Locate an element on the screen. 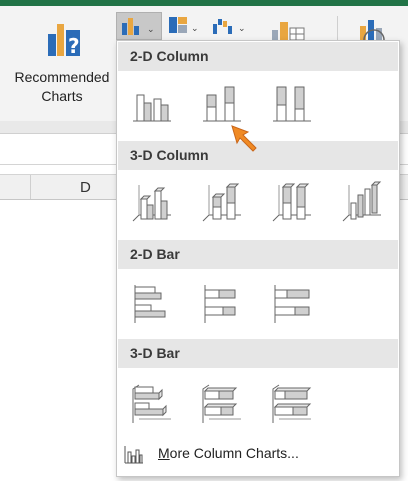  more-accelerator-letter: M is located at coordinates (164, 453).